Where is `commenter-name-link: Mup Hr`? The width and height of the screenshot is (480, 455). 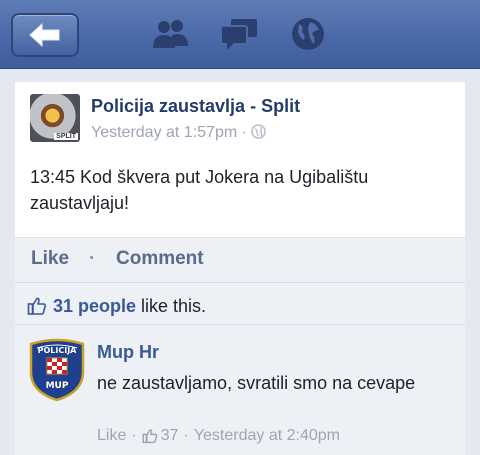 commenter-name-link: Mup Hr is located at coordinates (128, 352).